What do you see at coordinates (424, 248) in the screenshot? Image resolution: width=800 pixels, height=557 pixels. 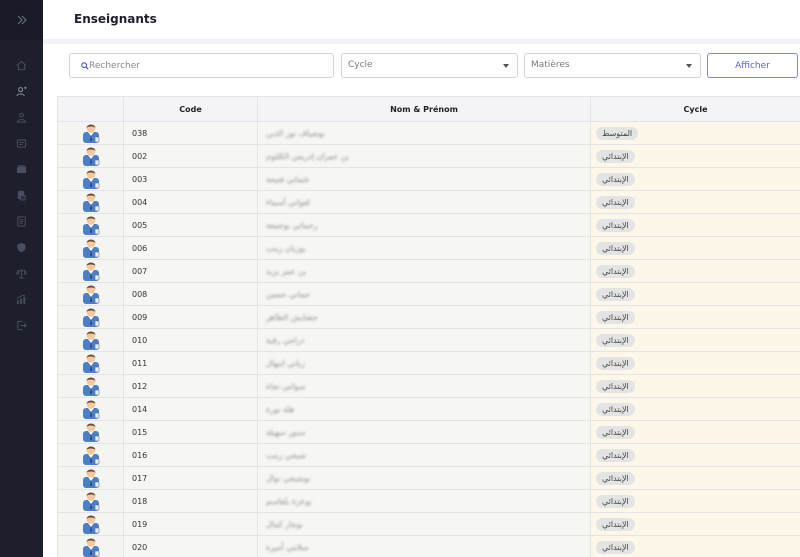 I see `name-cell: بوزيان زينب` at bounding box center [424, 248].